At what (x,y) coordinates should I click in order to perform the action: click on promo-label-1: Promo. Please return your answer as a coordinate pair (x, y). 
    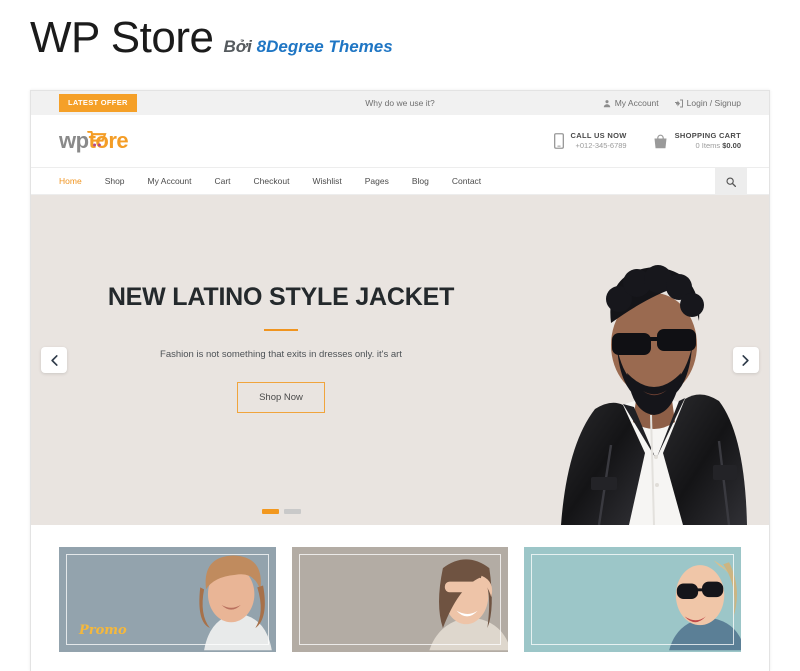
    Looking at the image, I should click on (103, 630).